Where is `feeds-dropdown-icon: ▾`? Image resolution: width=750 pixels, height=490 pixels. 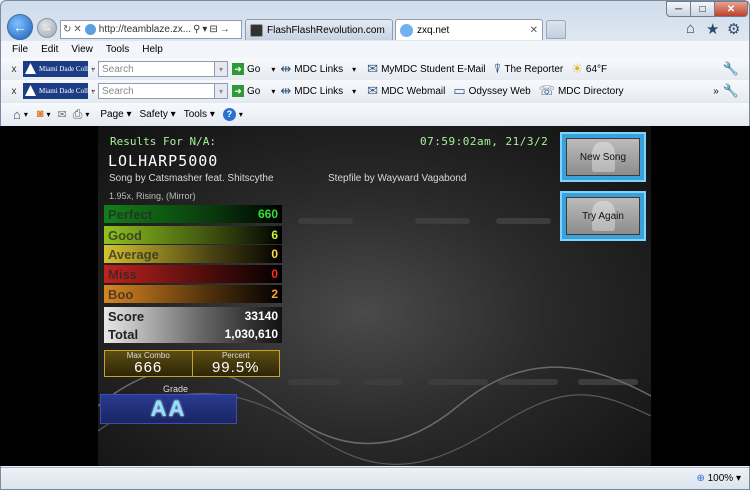
feeds-dropdown-icon: ▾ is located at coordinates (49, 114).